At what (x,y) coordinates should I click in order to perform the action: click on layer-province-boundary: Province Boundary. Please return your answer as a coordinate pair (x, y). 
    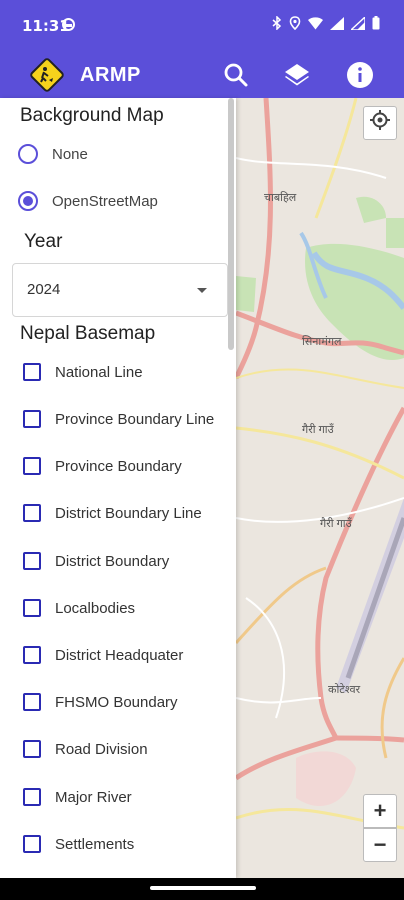
    Looking at the image, I should click on (102, 466).